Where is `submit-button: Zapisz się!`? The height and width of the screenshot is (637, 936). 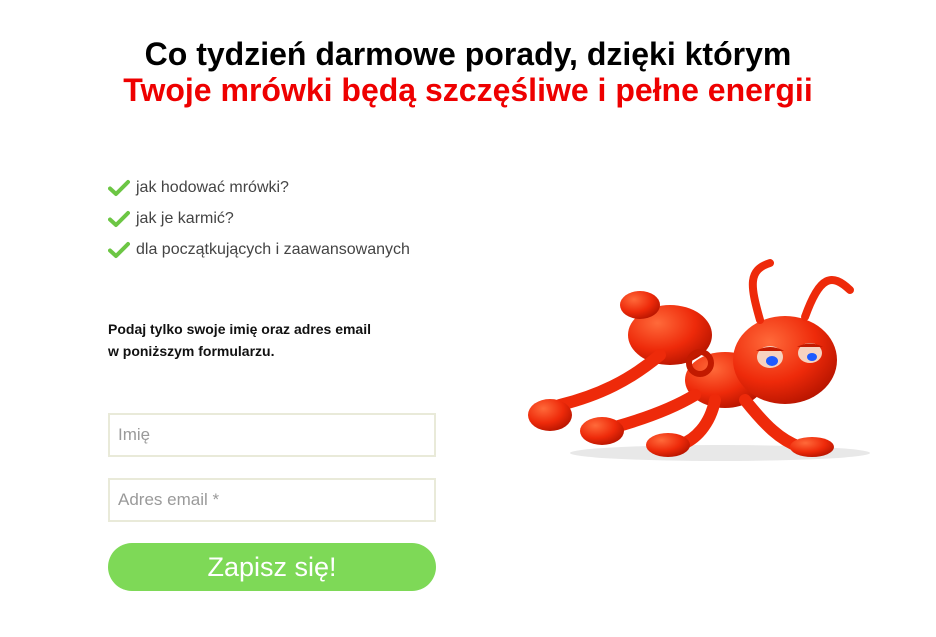
submit-button: Zapisz się! is located at coordinates (272, 567).